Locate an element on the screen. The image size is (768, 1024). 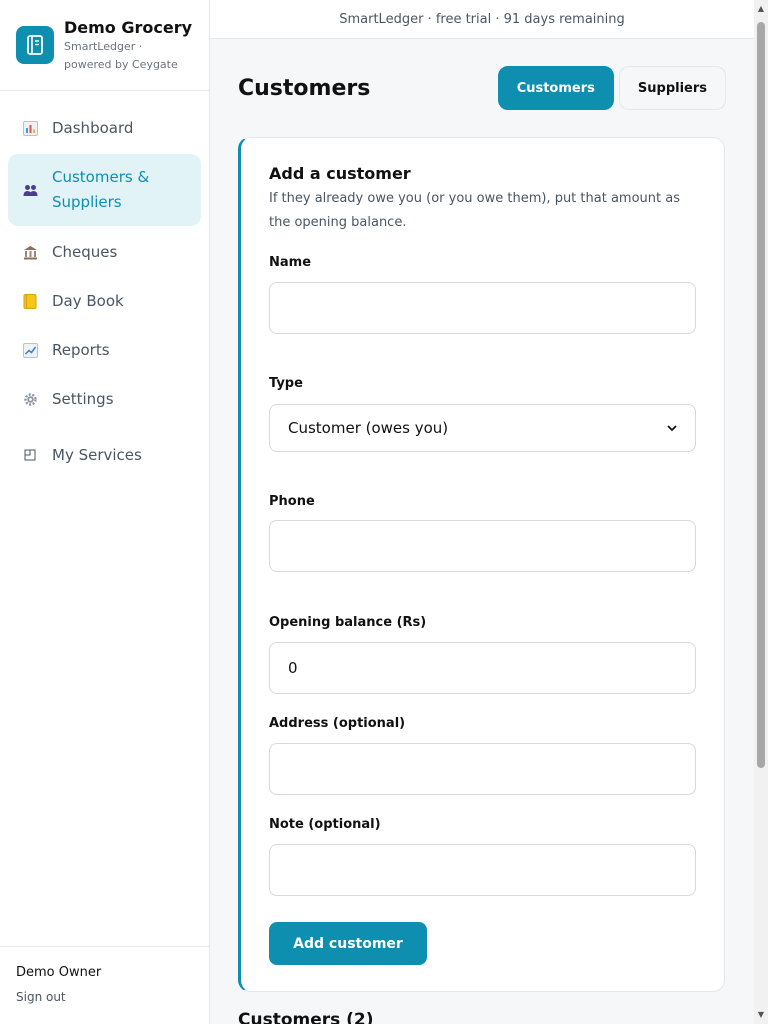
scroll-down-icon: ▼ is located at coordinates (761, 1015).